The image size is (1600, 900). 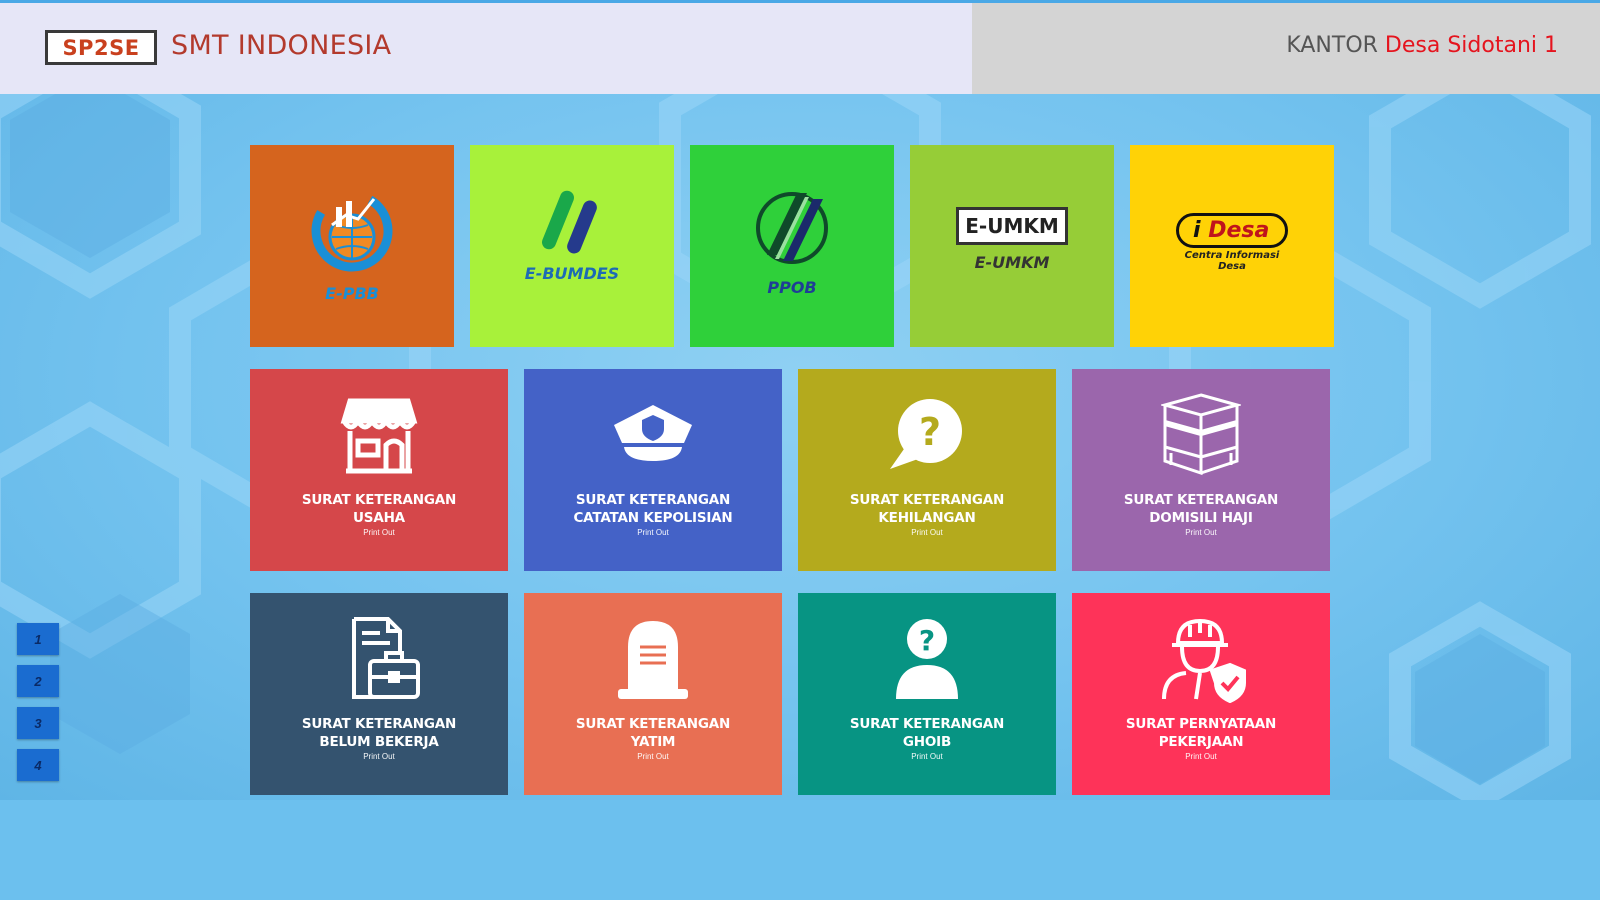 What do you see at coordinates (379, 518) in the screenshot?
I see `letter-title-line2: USAHA` at bounding box center [379, 518].